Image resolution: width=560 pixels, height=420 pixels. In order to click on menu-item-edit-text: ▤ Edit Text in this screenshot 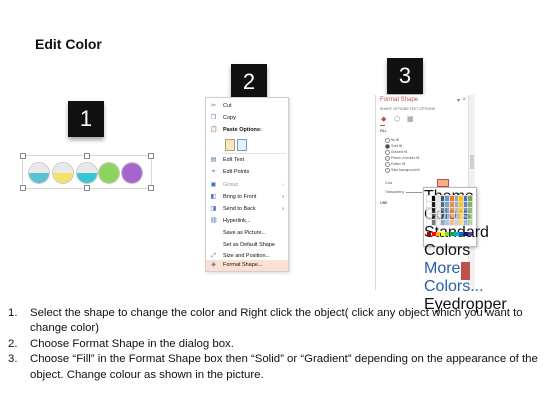, I will do `click(247, 160)`.